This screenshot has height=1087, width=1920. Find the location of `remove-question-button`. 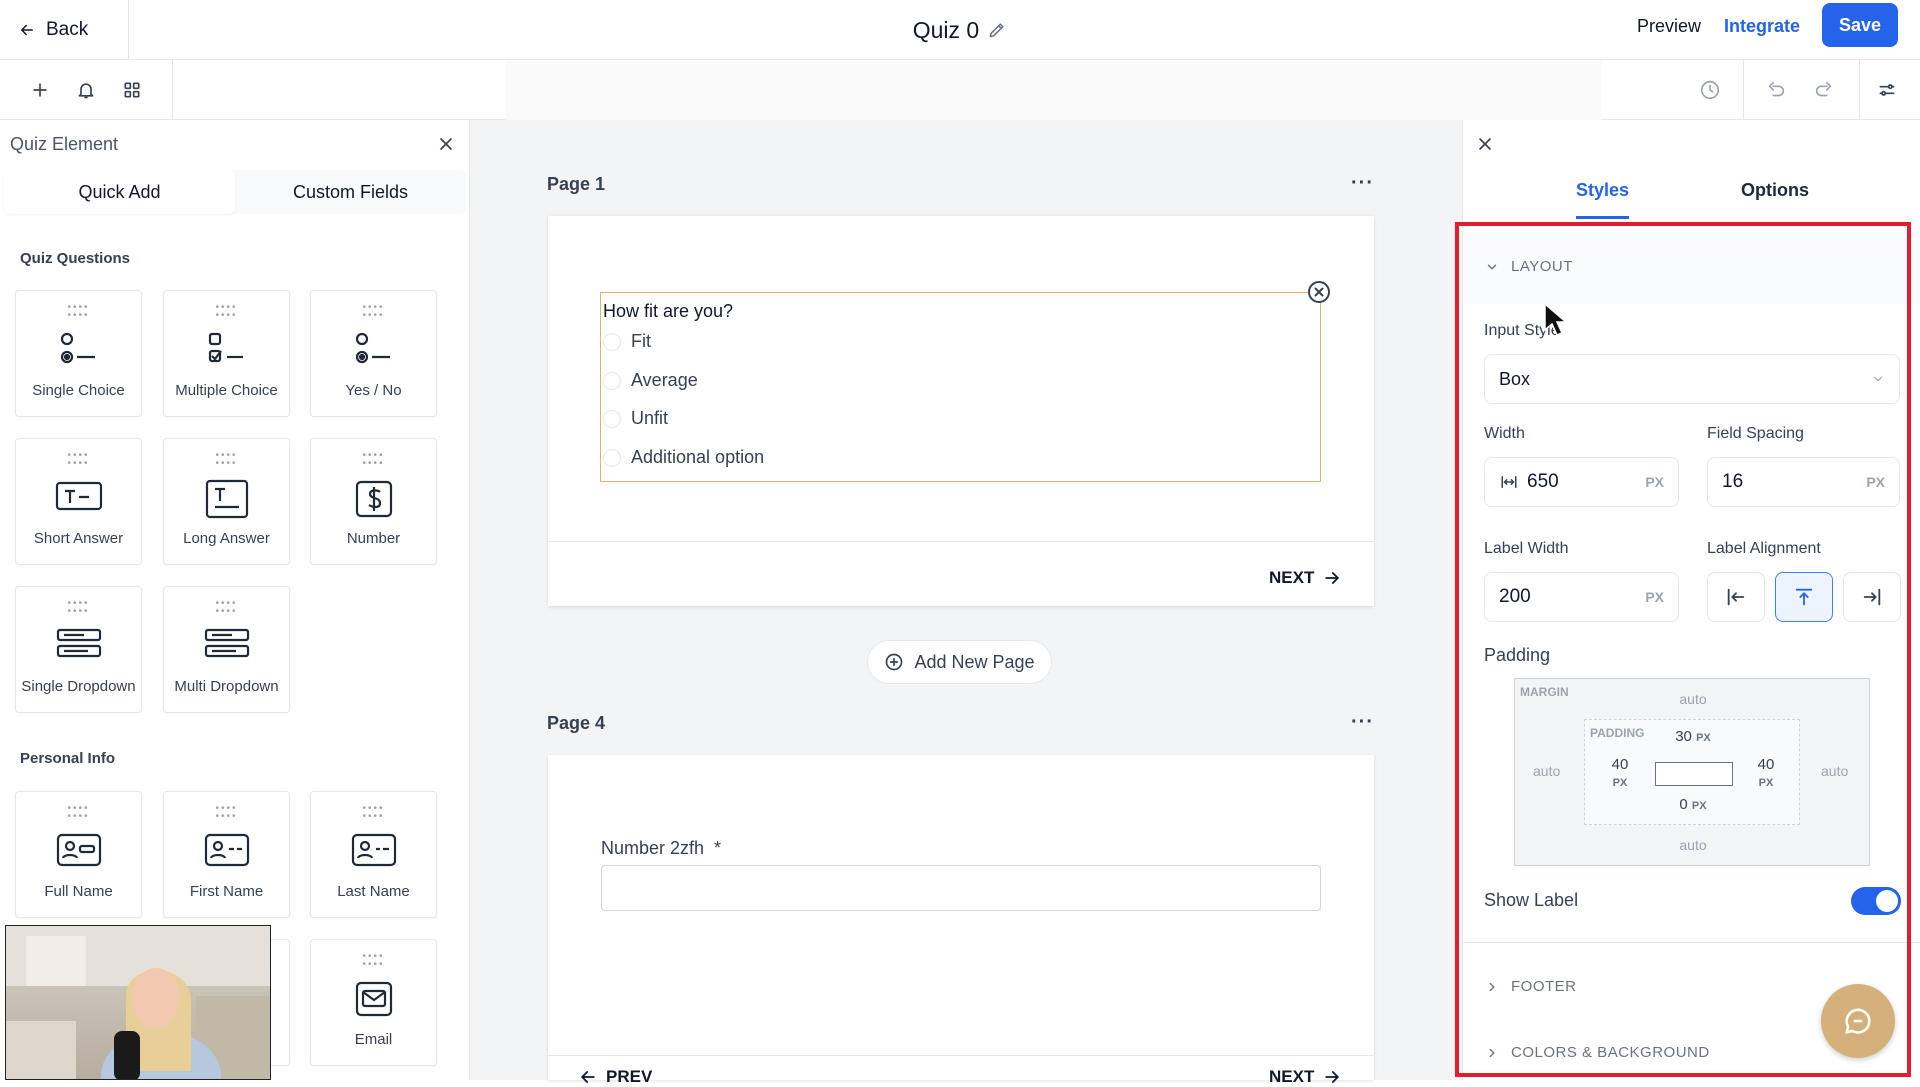

remove-question-button is located at coordinates (1319, 292).